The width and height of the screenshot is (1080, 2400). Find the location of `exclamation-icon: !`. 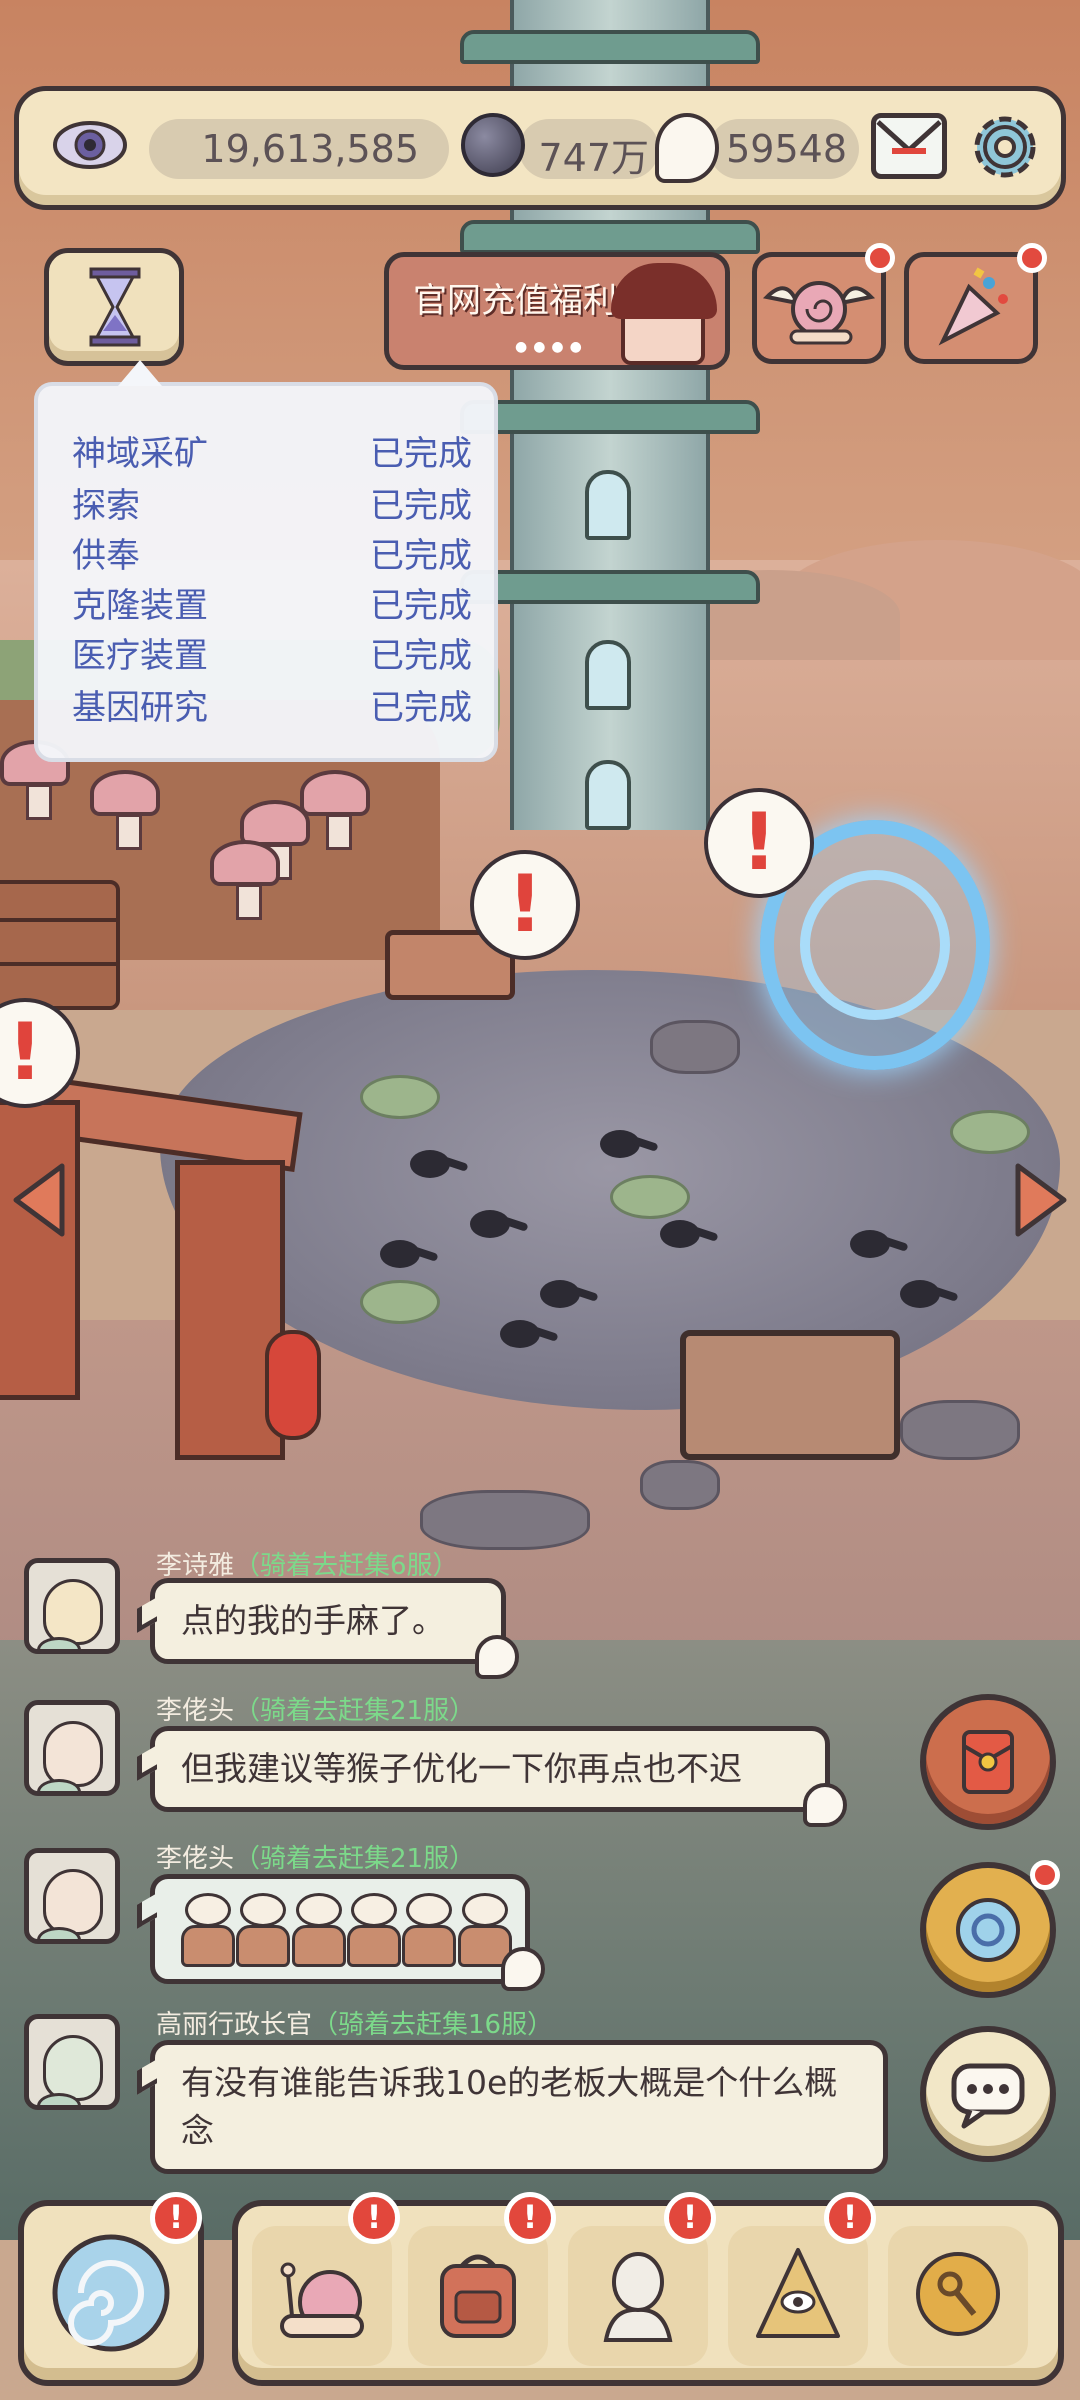

exclamation-icon: ! is located at coordinates (525, 905).